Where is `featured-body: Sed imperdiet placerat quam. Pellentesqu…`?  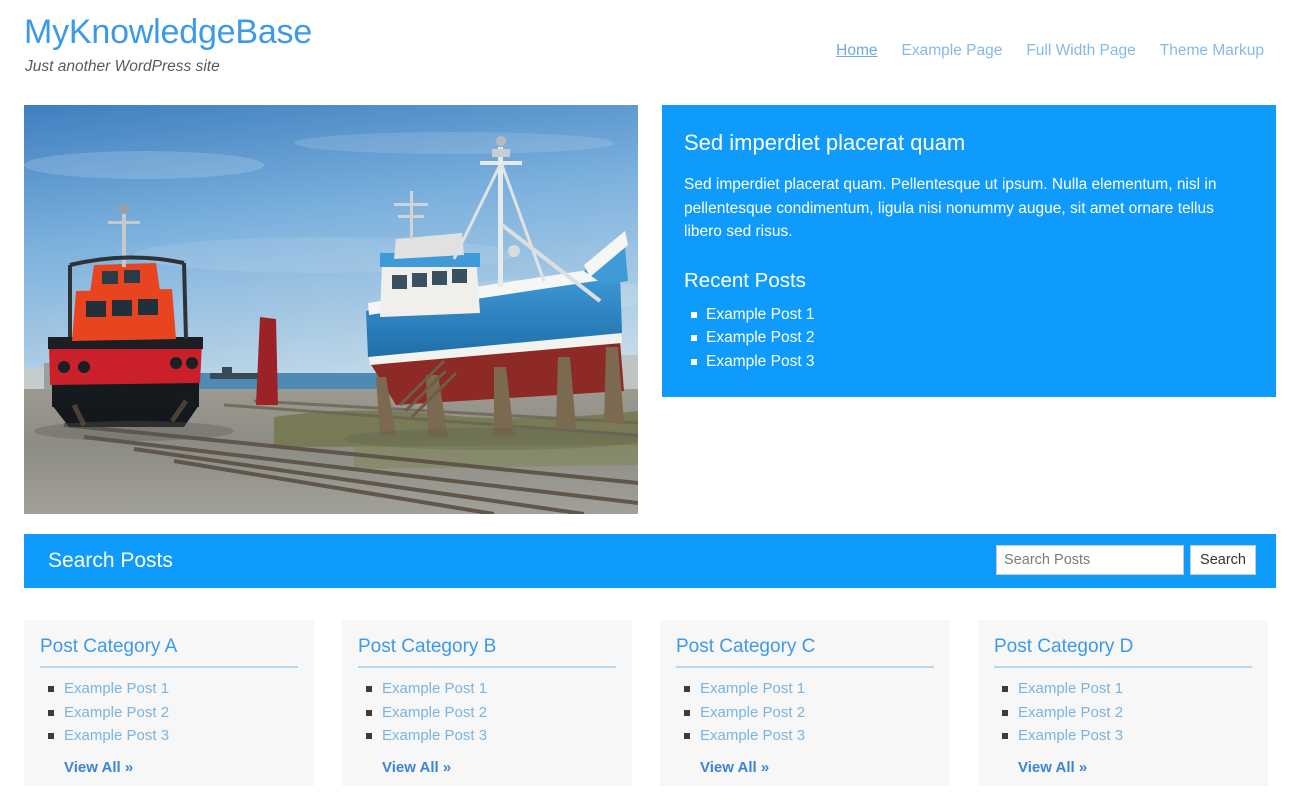 featured-body: Sed imperdiet placerat quam. Pellentesqu… is located at coordinates (950, 208).